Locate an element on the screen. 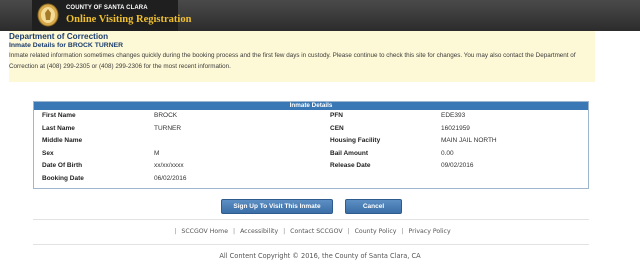 The width and height of the screenshot is (640, 275). inmate-details-subtitle: Inmate Details for BROCK TURNER is located at coordinates (66, 45).